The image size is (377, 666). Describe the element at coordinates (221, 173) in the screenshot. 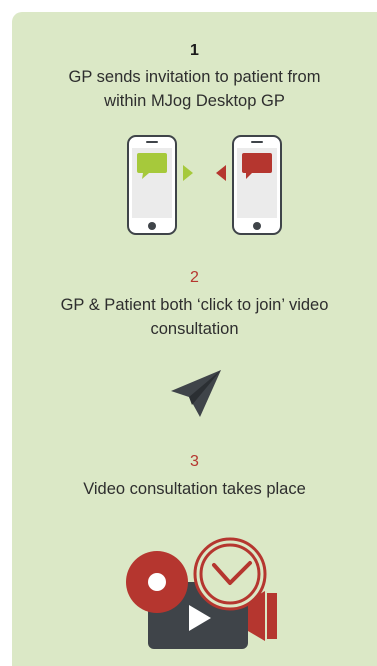

I see `red-arrow-icon` at that location.